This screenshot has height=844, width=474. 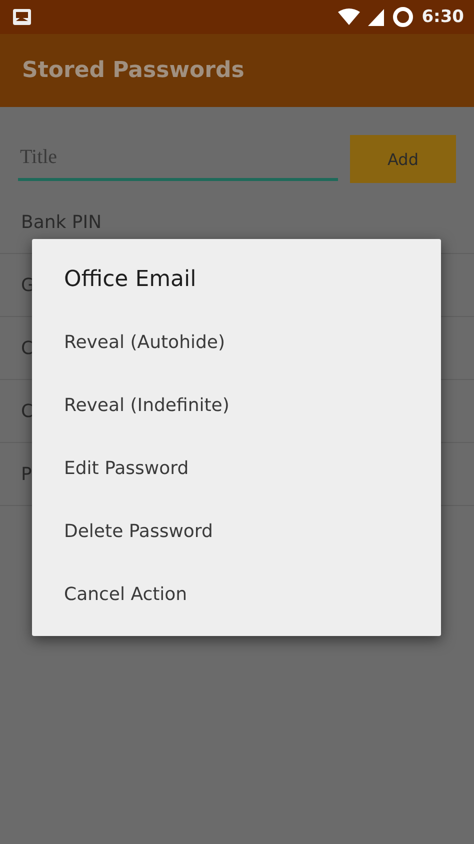 What do you see at coordinates (26, 474) in the screenshot?
I see `password-item: P` at bounding box center [26, 474].